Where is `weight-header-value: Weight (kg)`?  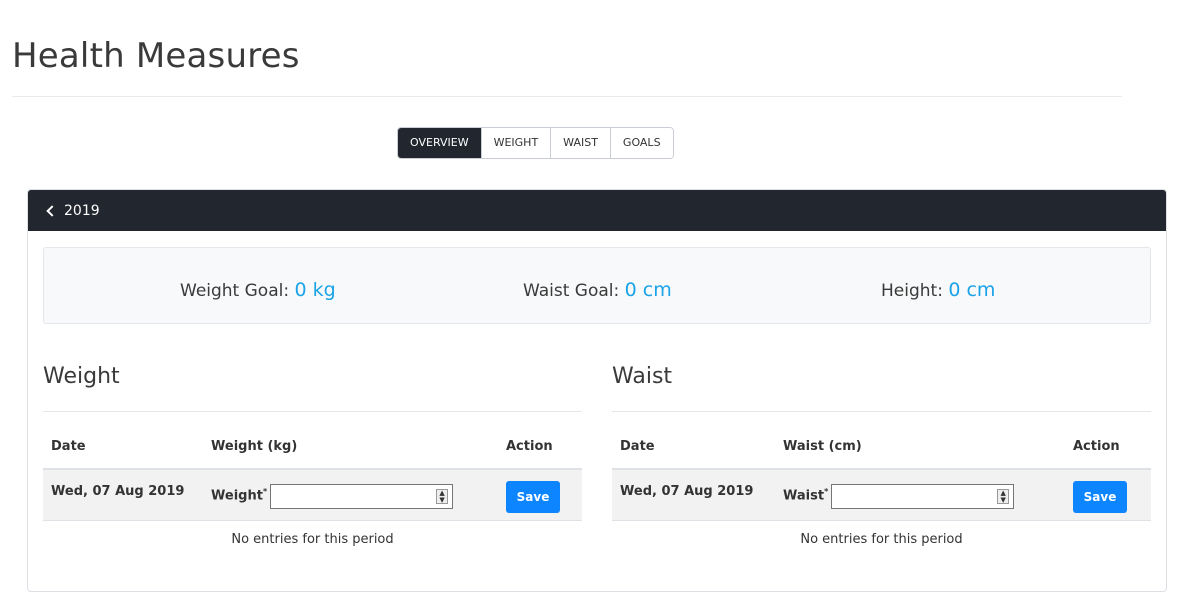
weight-header-value: Weight (kg) is located at coordinates (350, 454).